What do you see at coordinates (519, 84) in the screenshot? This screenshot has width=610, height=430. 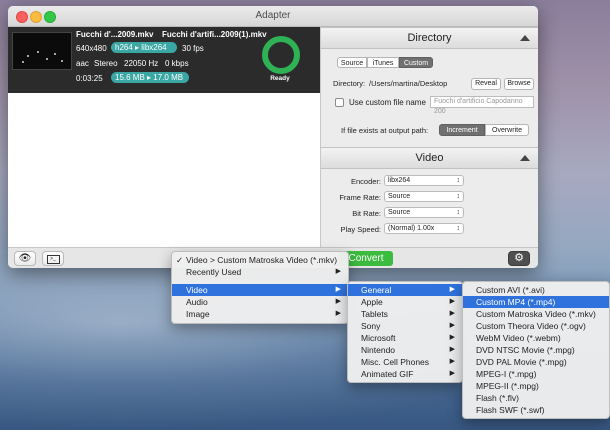 I see `browse-button: Browse` at bounding box center [519, 84].